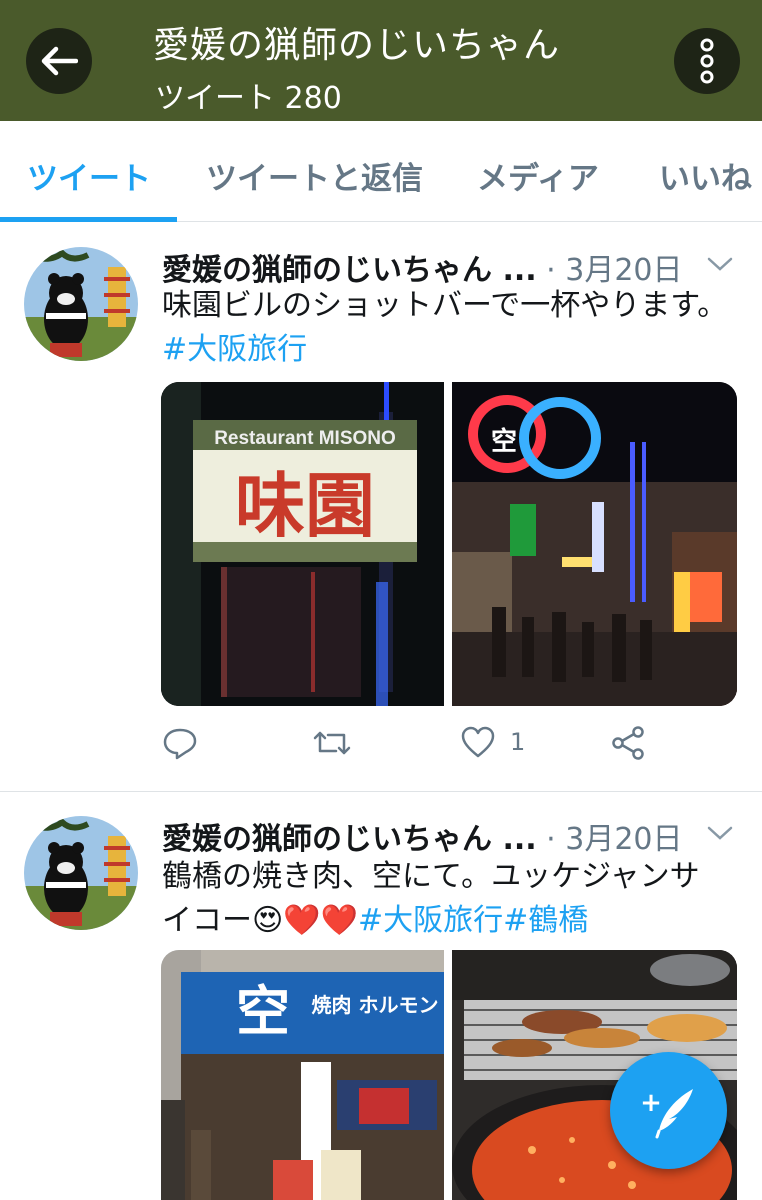 The height and width of the screenshot is (1200, 762). What do you see at coordinates (302, 1075) in the screenshot?
I see `media-image-3: 空 焼肉 ホルモン` at bounding box center [302, 1075].